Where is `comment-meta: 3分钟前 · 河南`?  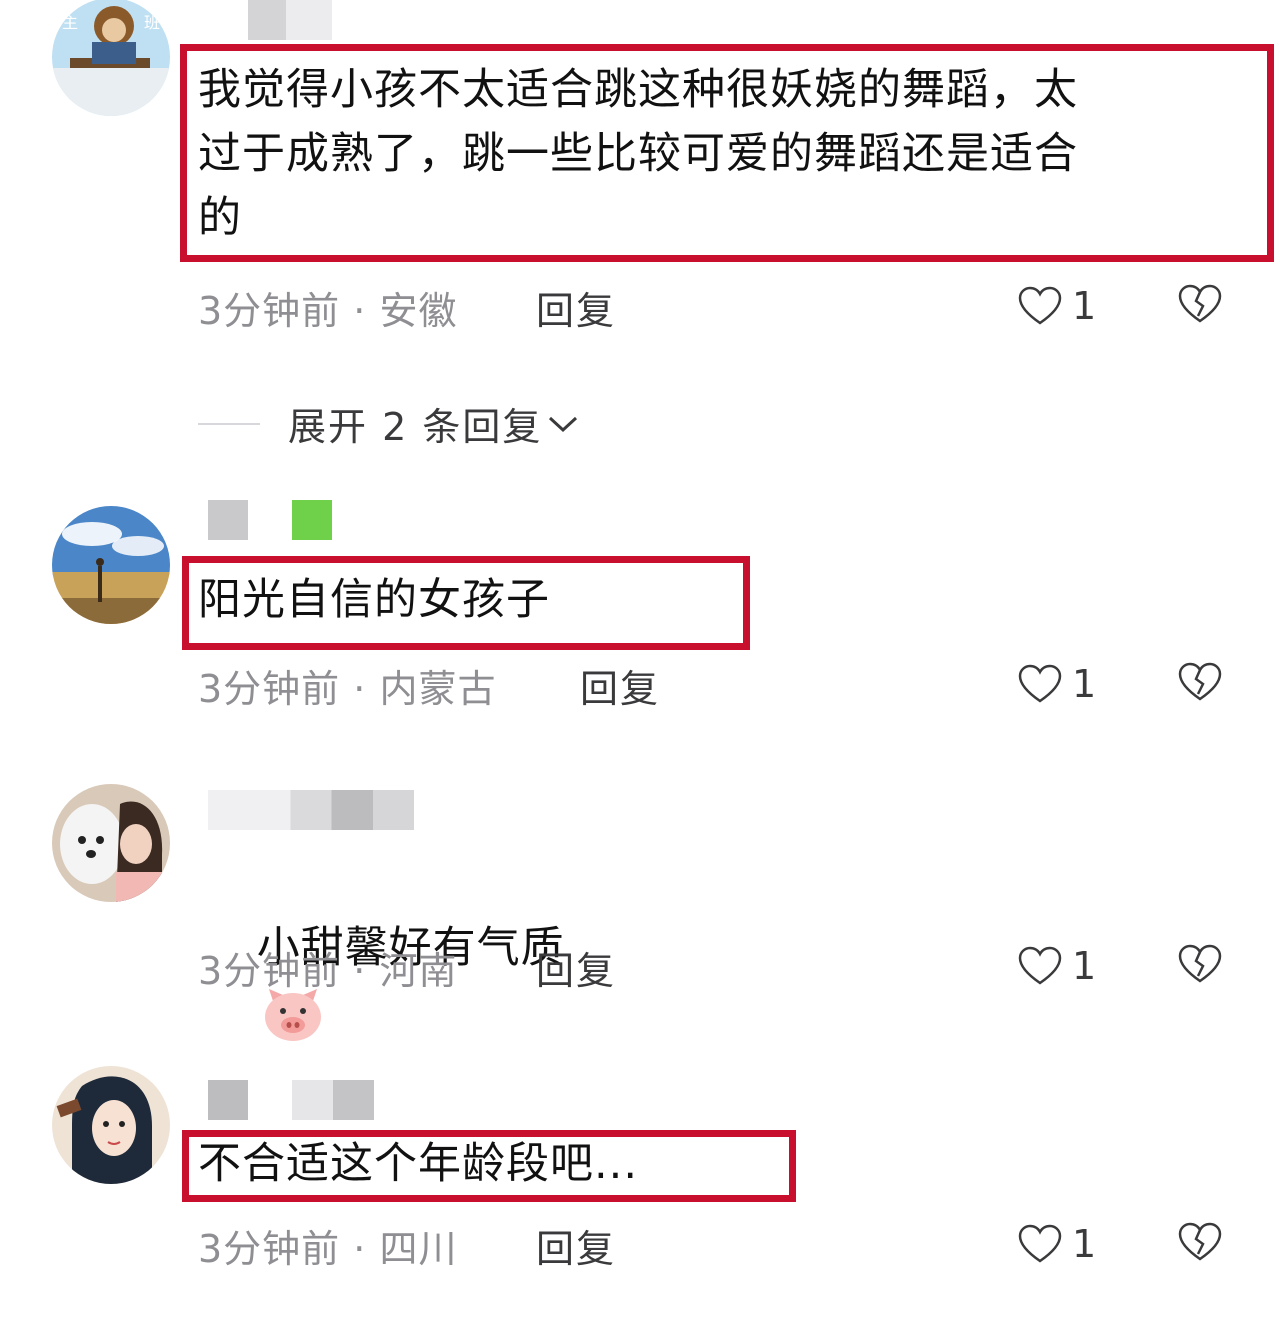 comment-meta: 3分钟前 · 河南 is located at coordinates (327, 967).